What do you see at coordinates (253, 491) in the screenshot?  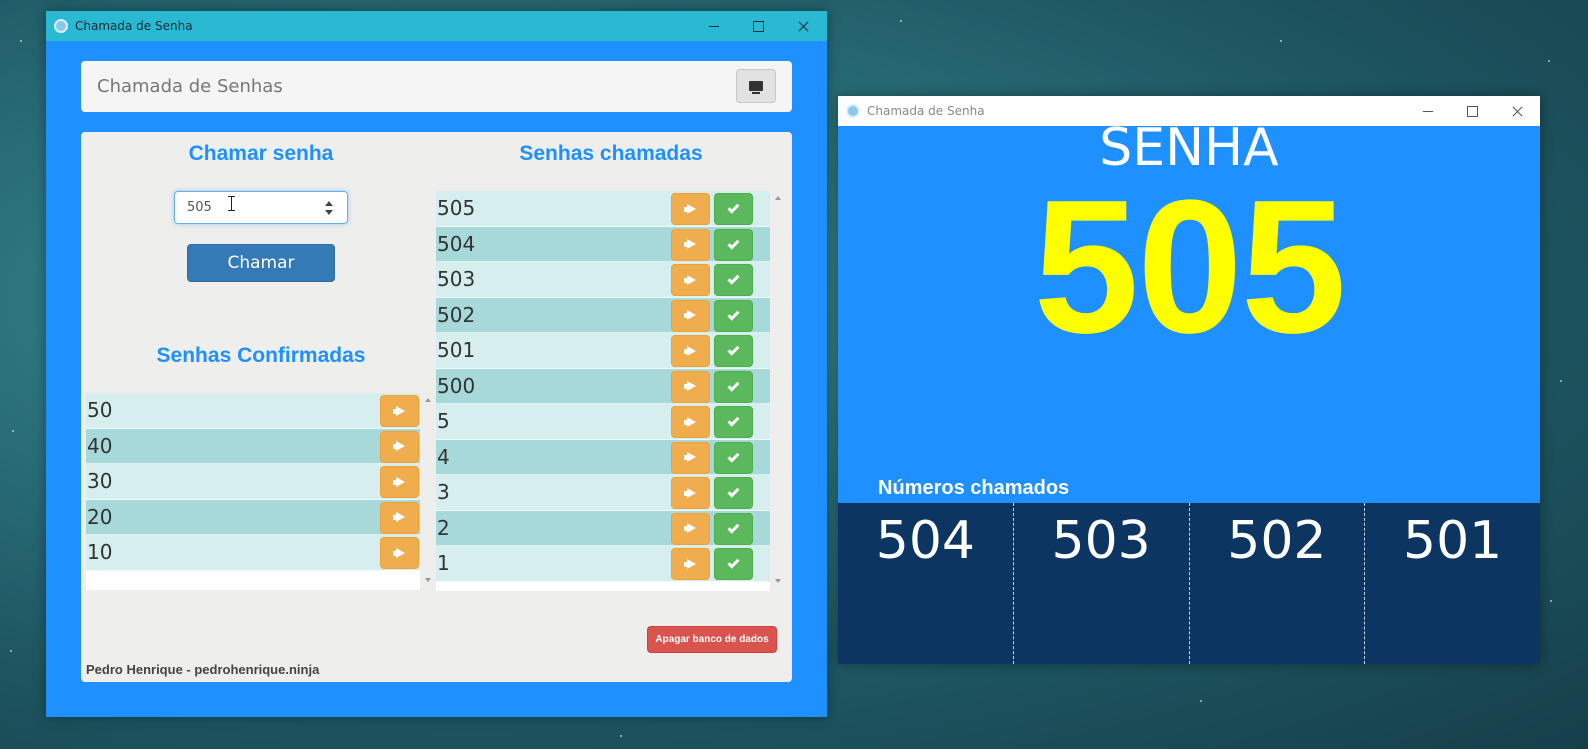 I see `confirmed-list: 50 40 30 20 10` at bounding box center [253, 491].